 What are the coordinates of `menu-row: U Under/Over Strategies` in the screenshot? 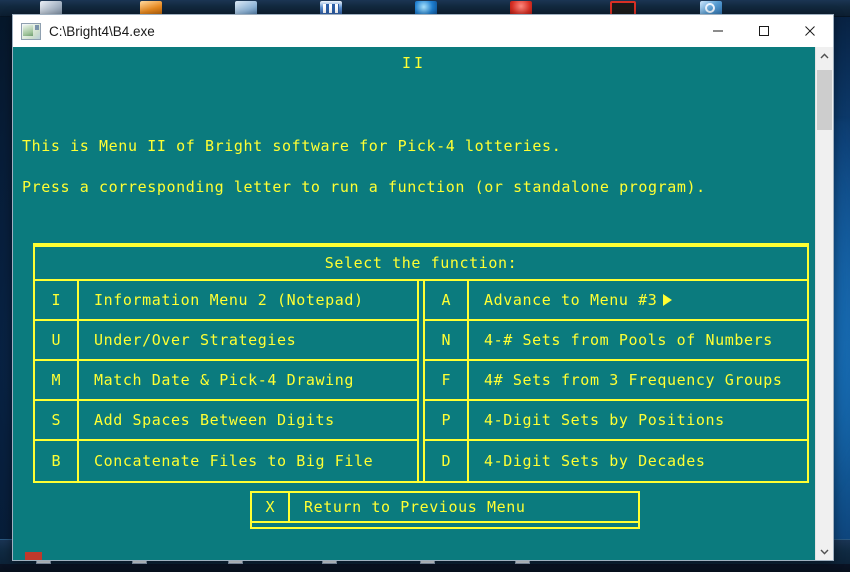 It's located at (226, 341).